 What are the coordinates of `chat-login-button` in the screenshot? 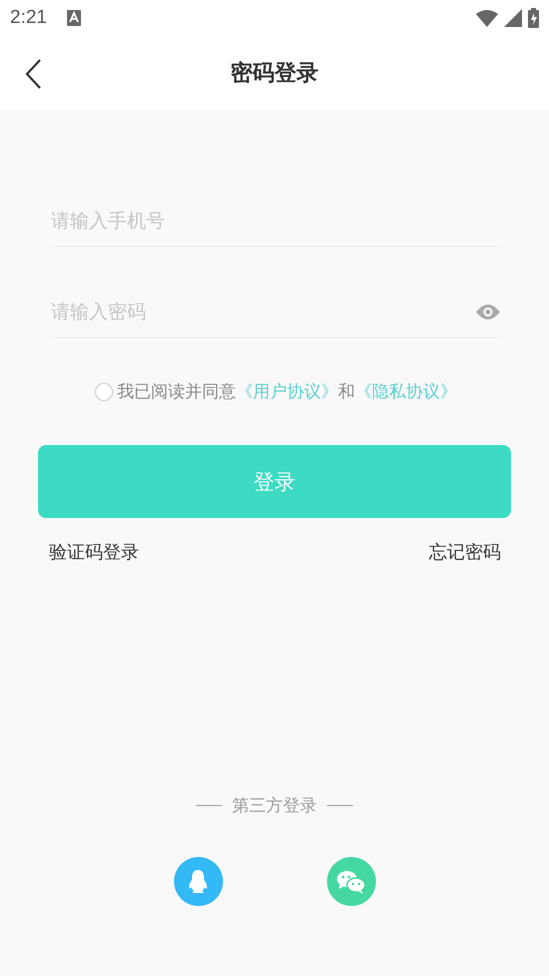 It's located at (351, 881).